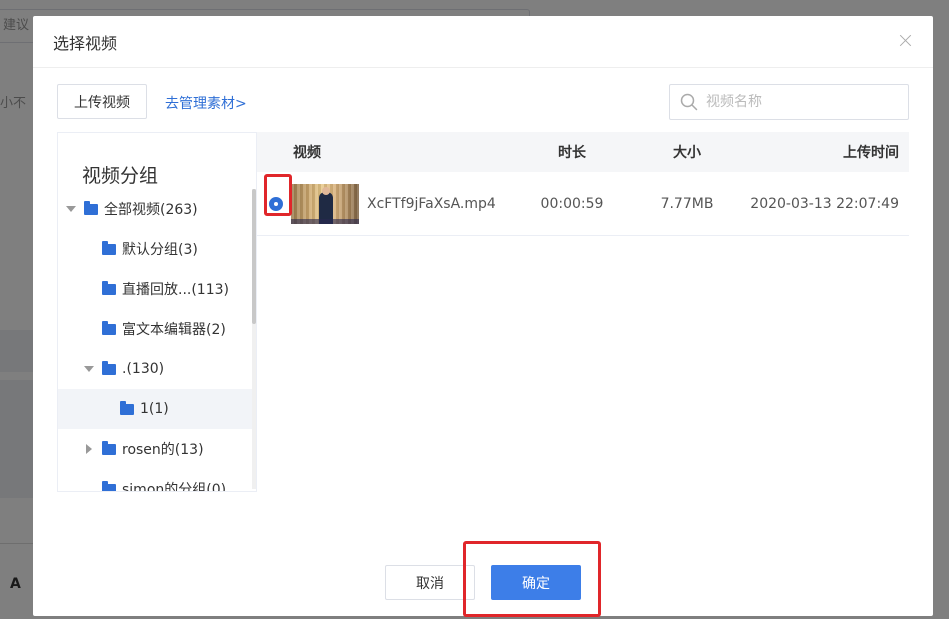 The height and width of the screenshot is (619, 949). What do you see at coordinates (871, 153) in the screenshot?
I see `column-header-upload-time: 上传时间` at bounding box center [871, 153].